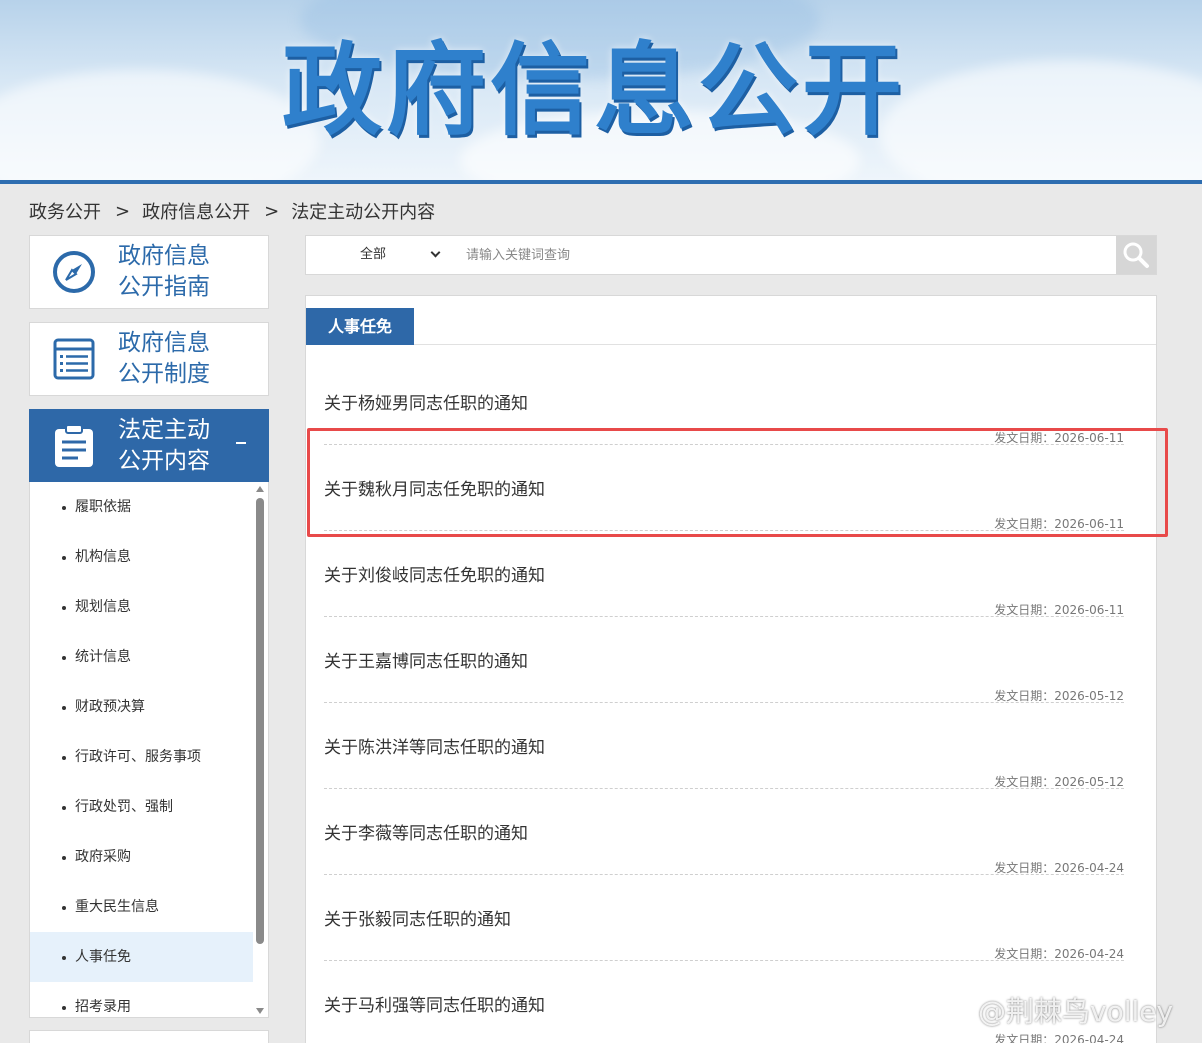 Image resolution: width=1202 pixels, height=1043 pixels. What do you see at coordinates (724, 746) in the screenshot?
I see `list-item: 关于陈洪洋等同志任职的通知 发文日期：2026-05-12` at bounding box center [724, 746].